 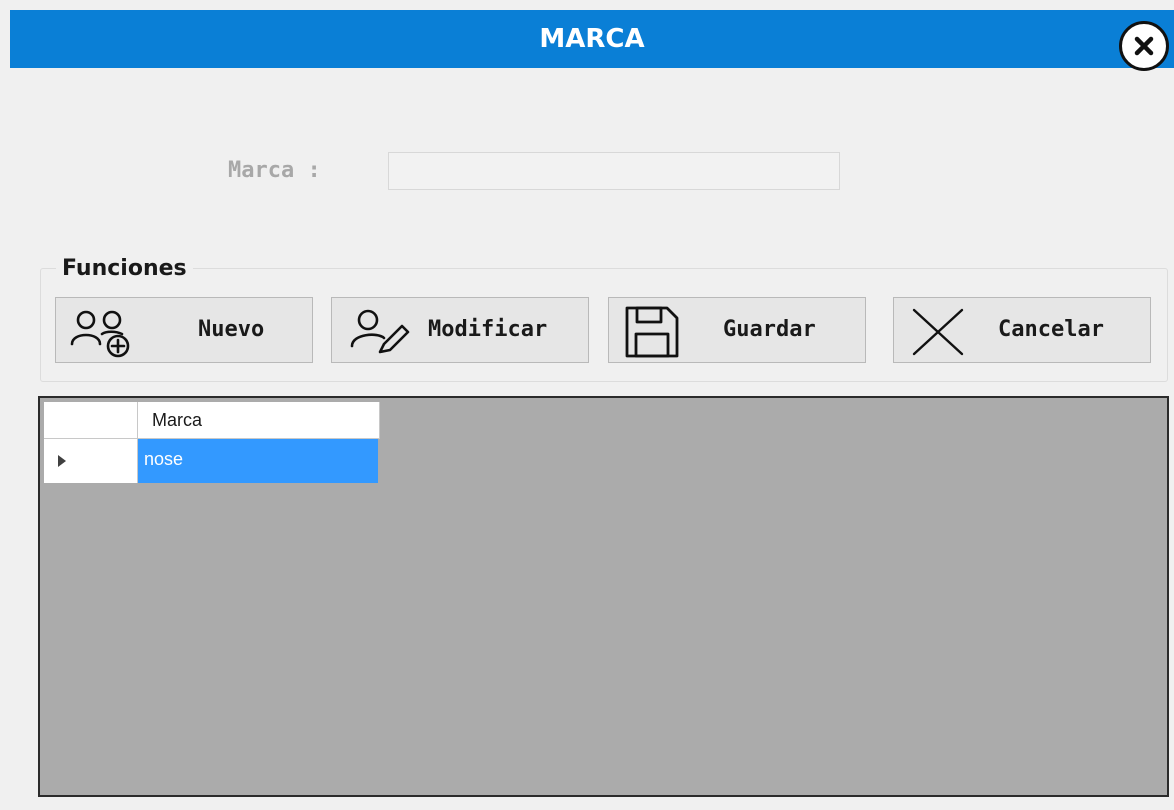 What do you see at coordinates (769, 329) in the screenshot?
I see `guardar-label: Guardar` at bounding box center [769, 329].